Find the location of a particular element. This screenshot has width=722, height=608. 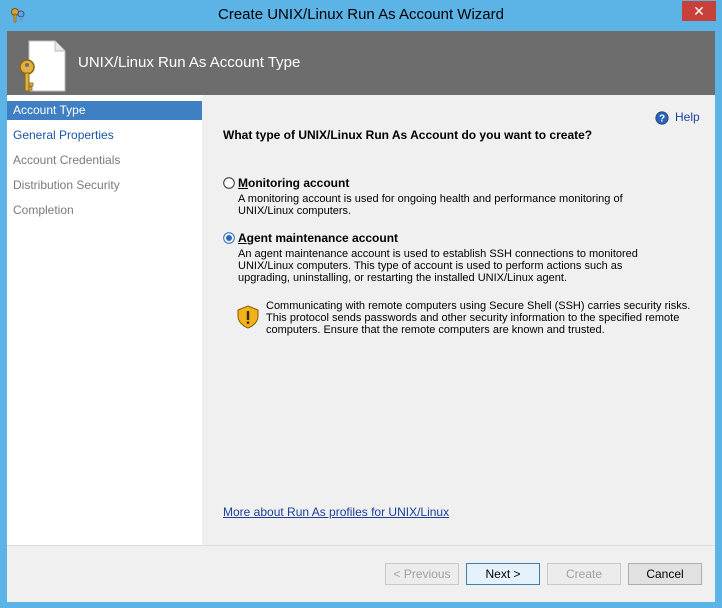

next-button: Next > is located at coordinates (503, 574).